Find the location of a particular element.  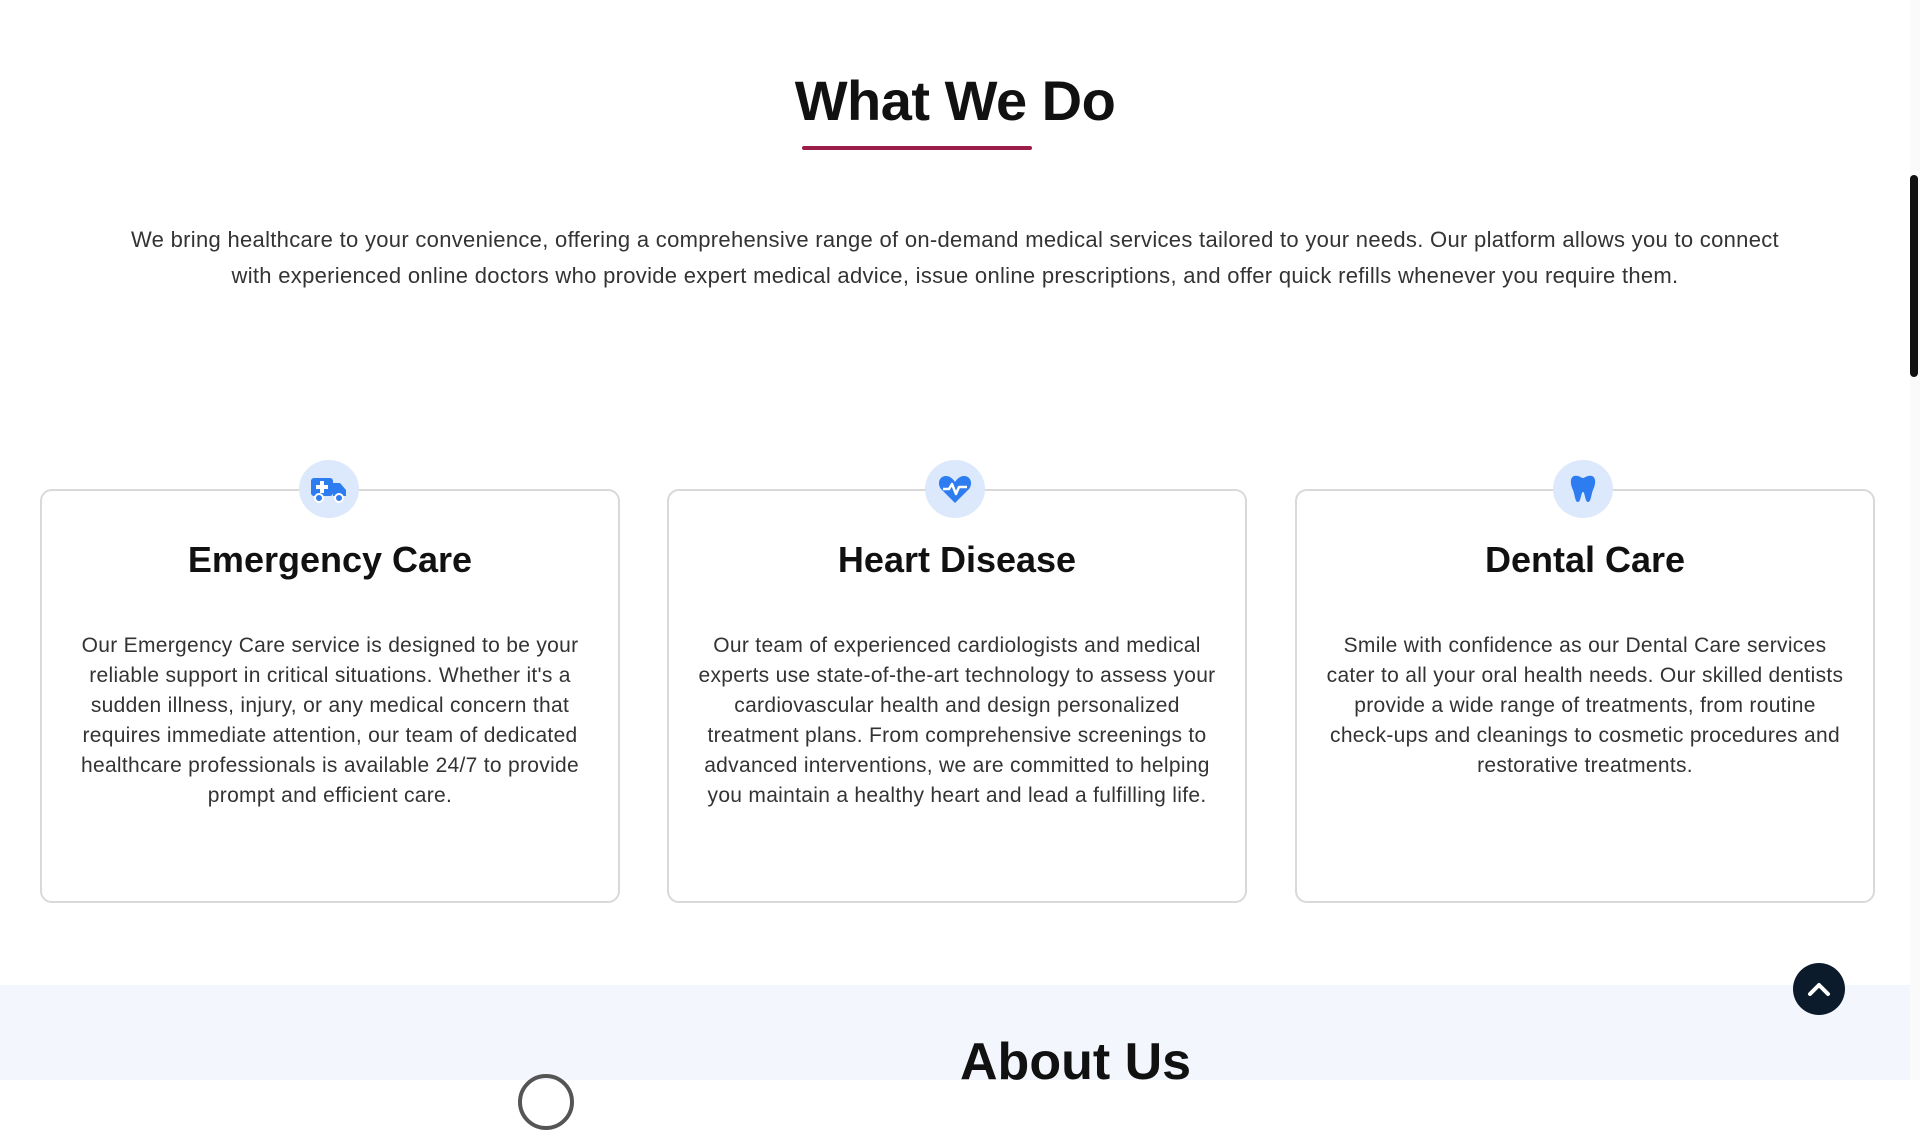

ambulance-icon is located at coordinates (329, 489).